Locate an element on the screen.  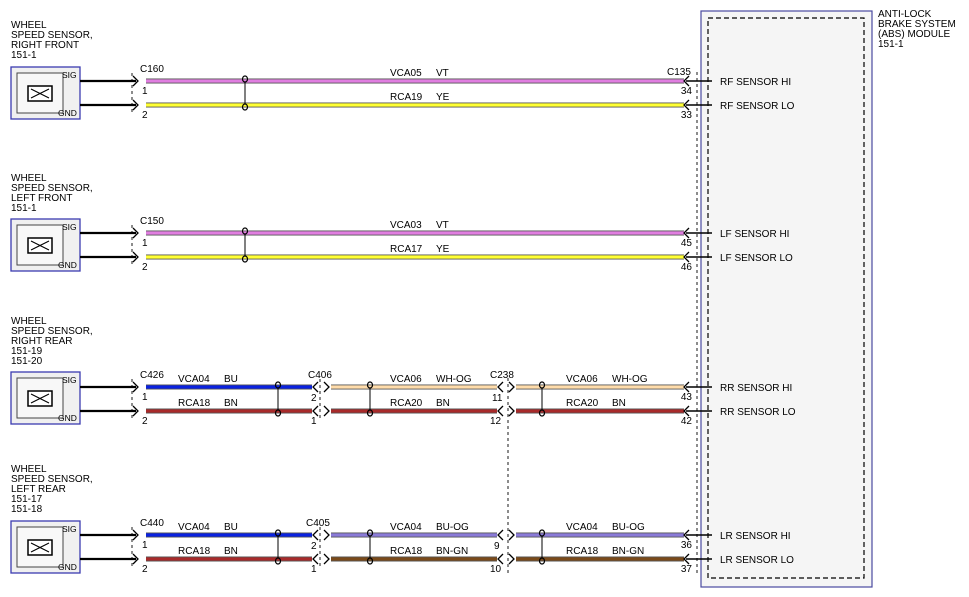
wheel-speed-sensor-right-front: SIG GND is located at coordinates (45, 93).